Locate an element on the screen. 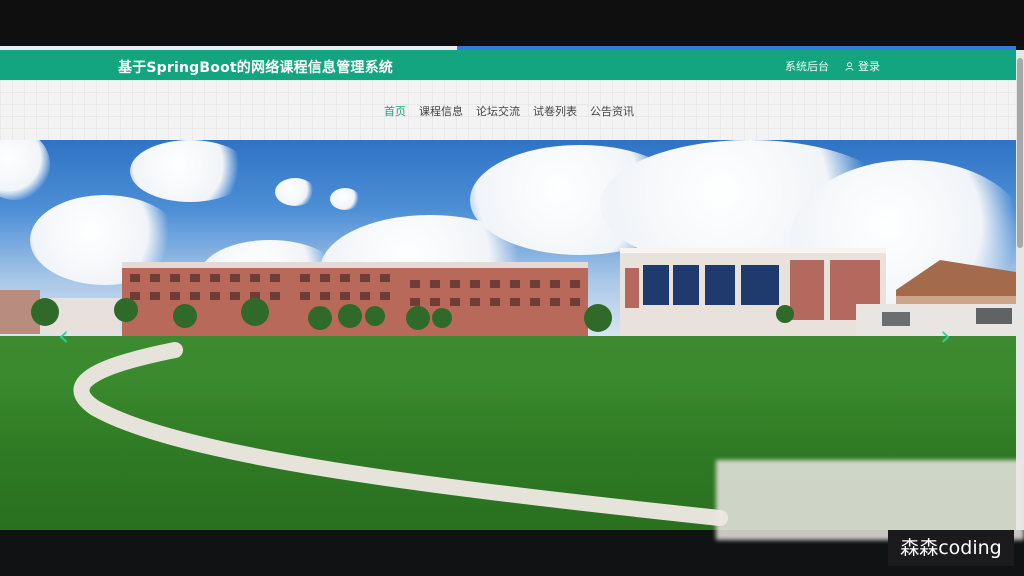  user-icon is located at coordinates (849, 66).